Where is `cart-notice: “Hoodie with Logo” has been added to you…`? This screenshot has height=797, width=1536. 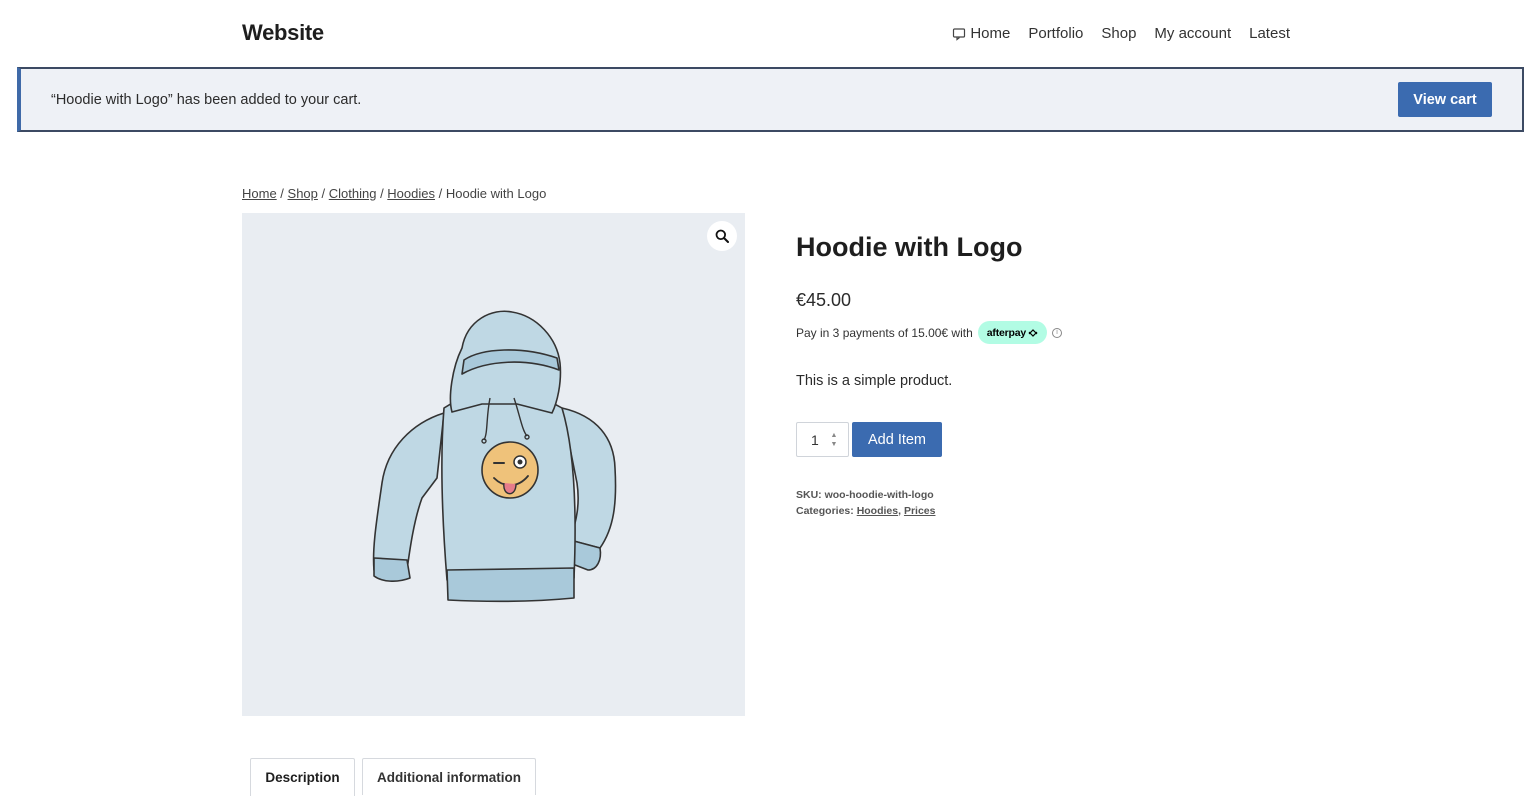
cart-notice: “Hoodie with Logo” has been added to you… is located at coordinates (770, 99).